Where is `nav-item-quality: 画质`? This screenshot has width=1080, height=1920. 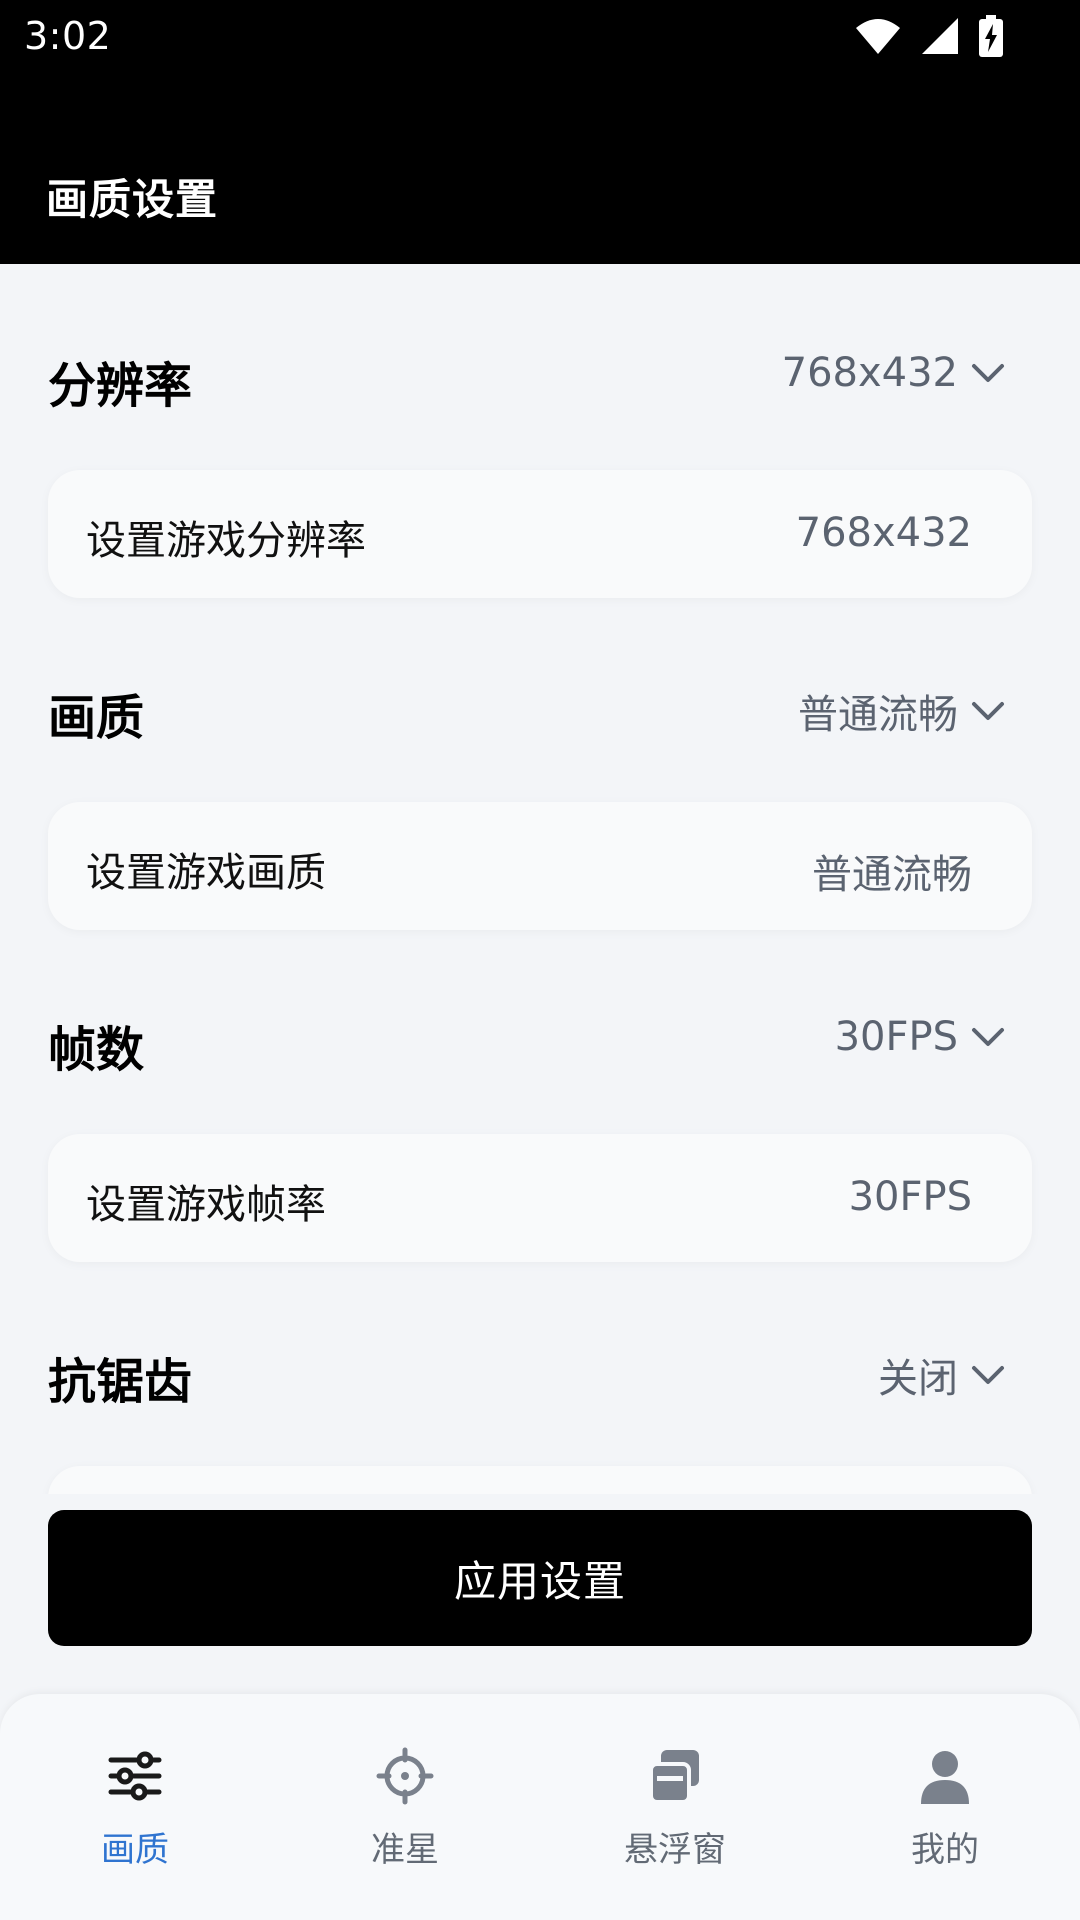 nav-item-quality: 画质 is located at coordinates (135, 1811).